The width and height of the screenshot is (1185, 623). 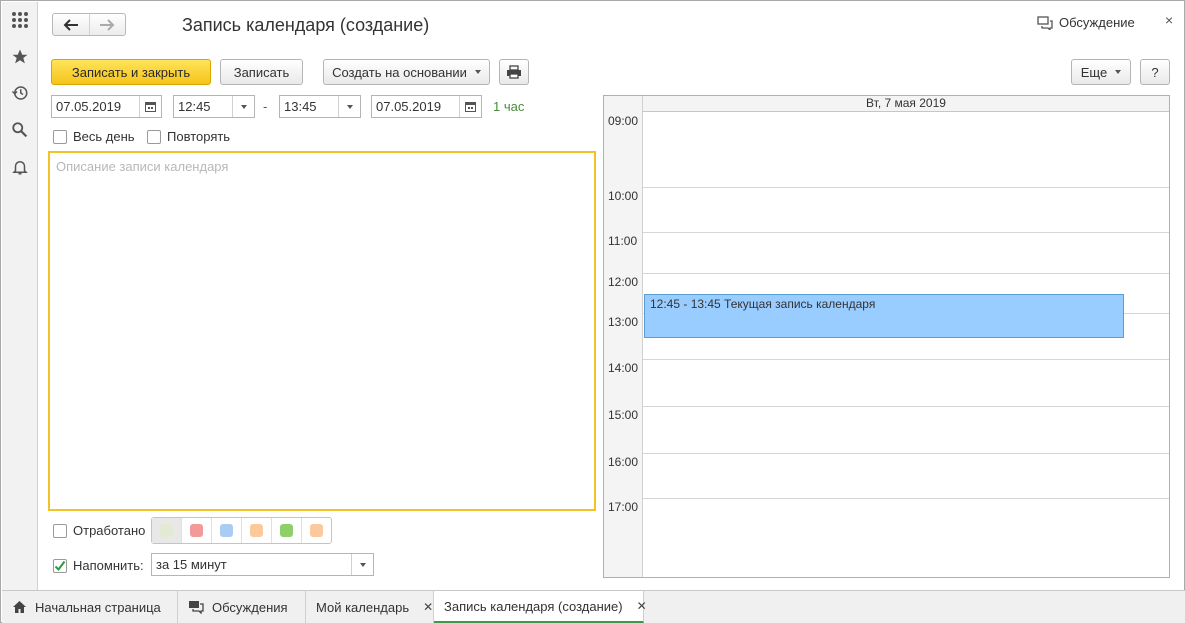 What do you see at coordinates (884, 316) in the screenshot?
I see `calendar-event: 12:45 - 13:45 Текущая запись календаря` at bounding box center [884, 316].